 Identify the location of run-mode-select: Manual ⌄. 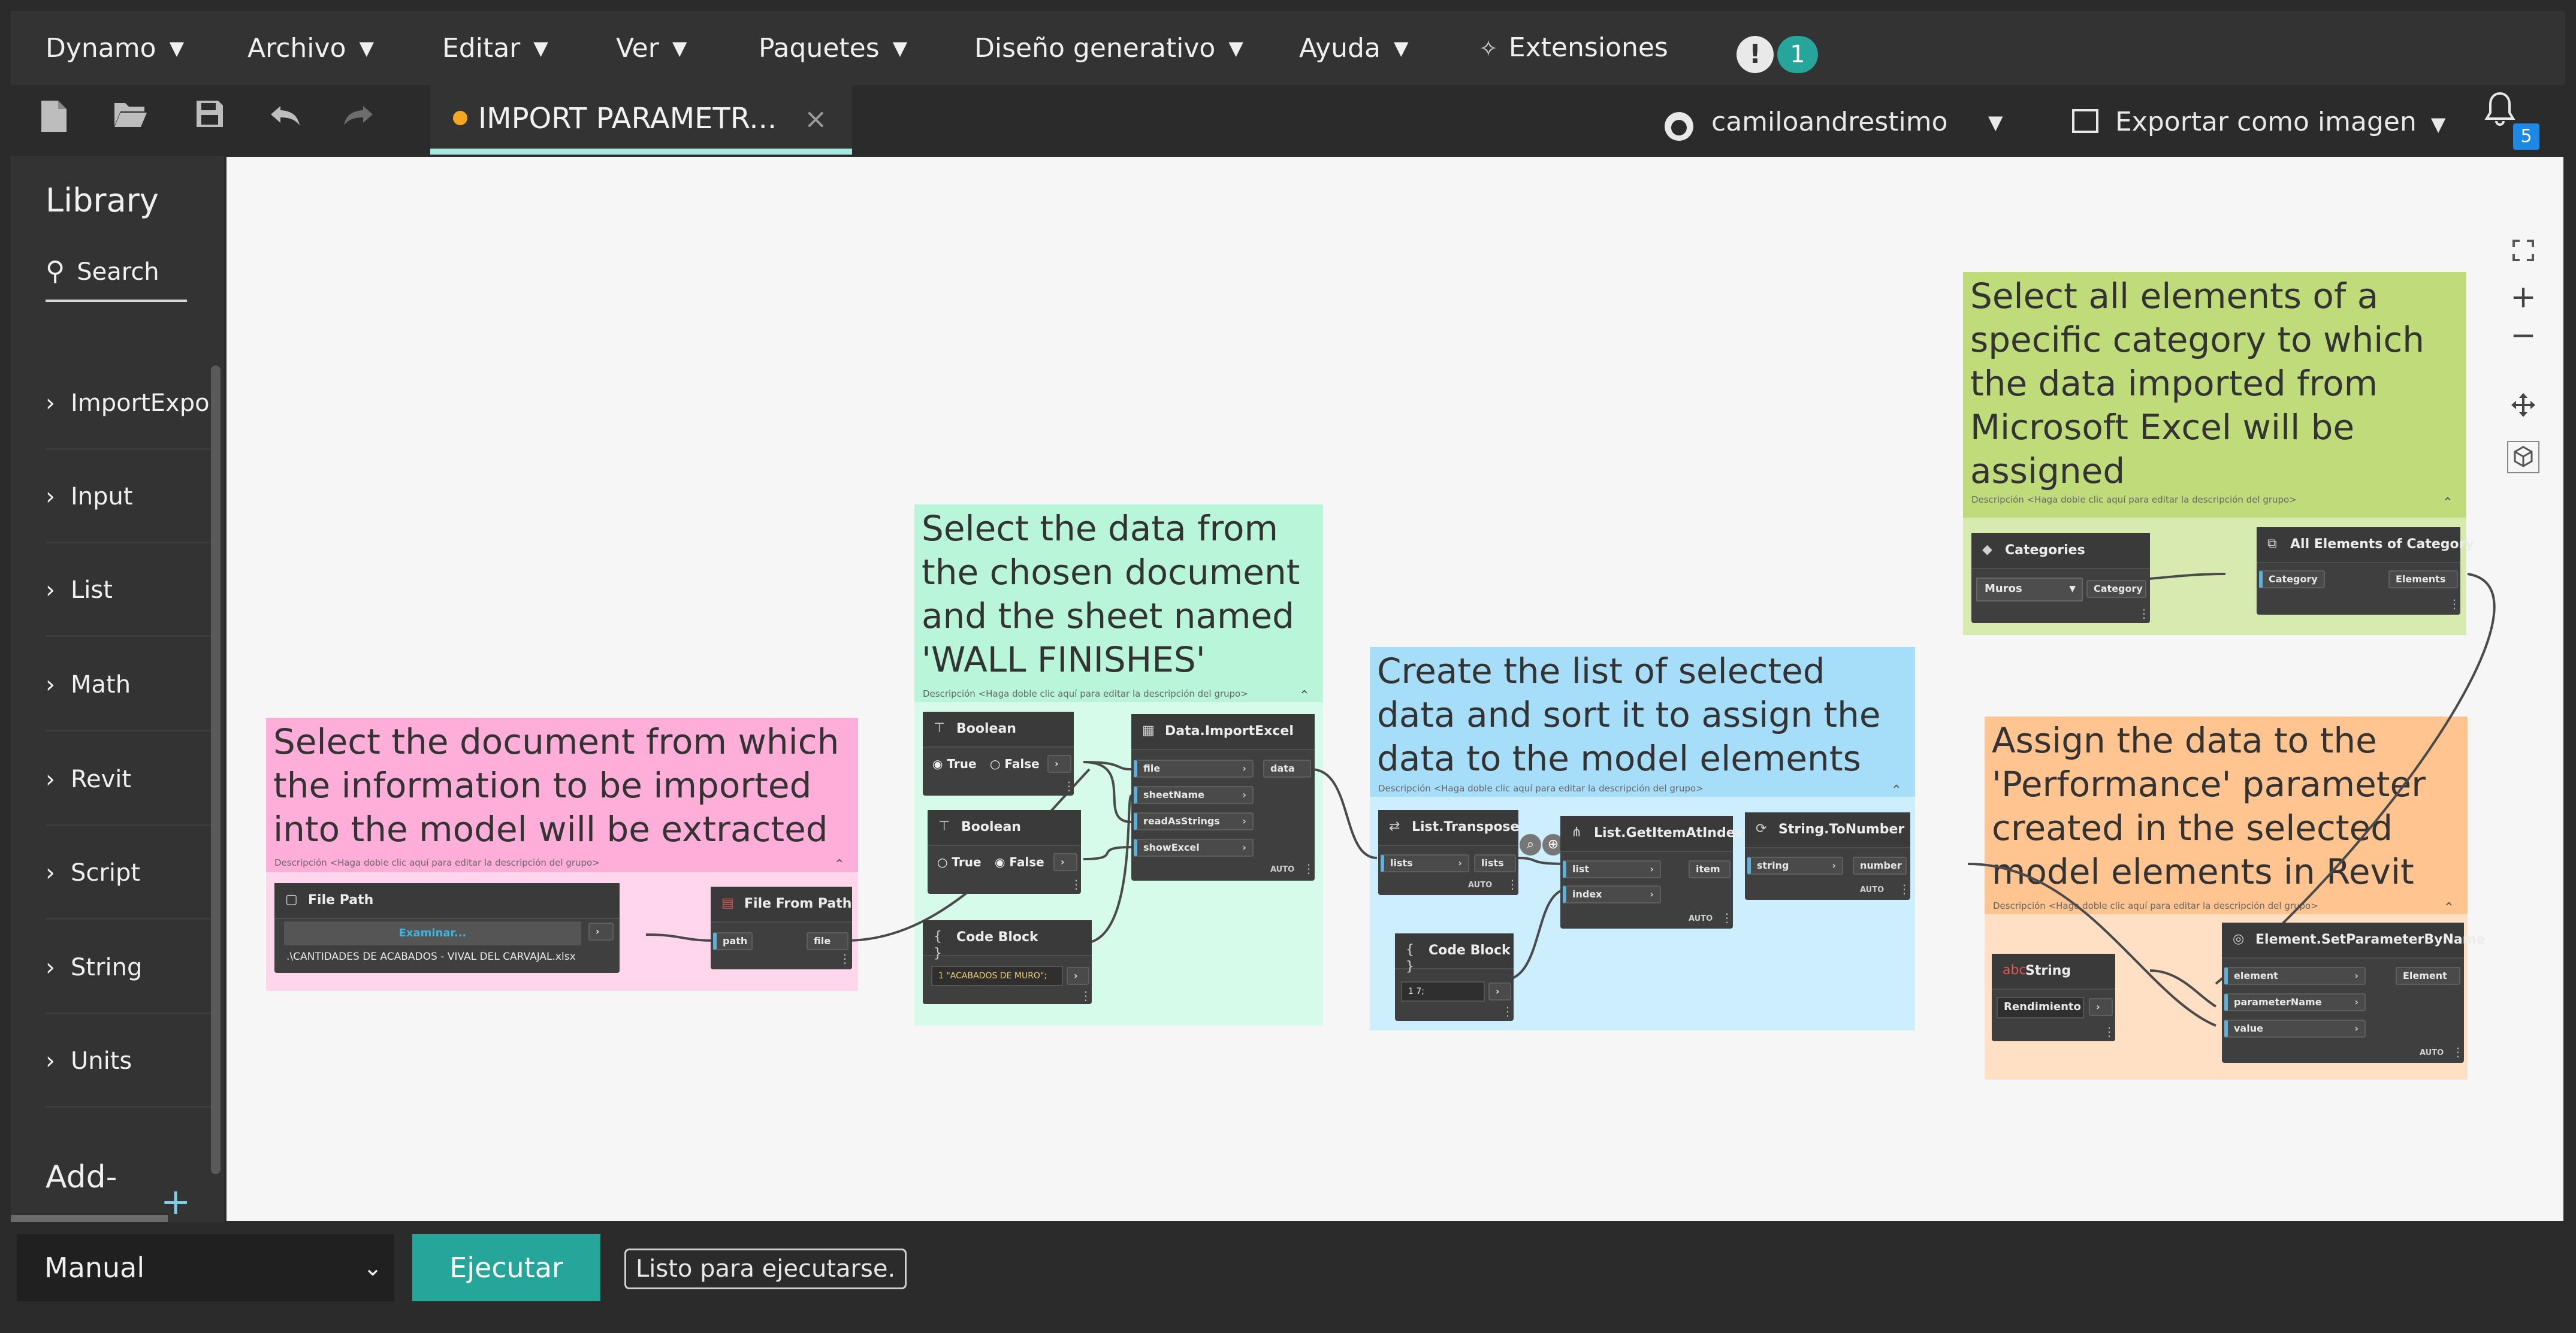
(206, 1267).